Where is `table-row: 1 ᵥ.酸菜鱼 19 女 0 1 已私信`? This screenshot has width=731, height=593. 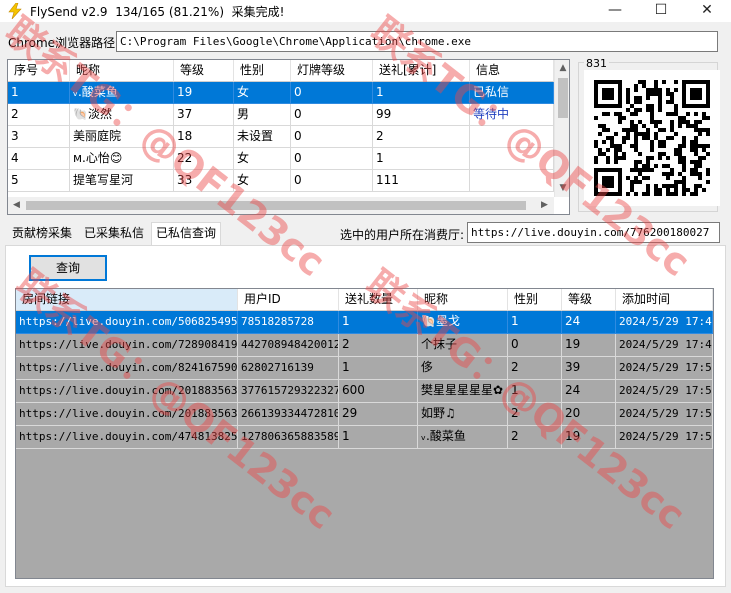
table-row: 1 ᵥ.酸菜鱼 19 女 0 1 已私信 is located at coordinates (281, 93).